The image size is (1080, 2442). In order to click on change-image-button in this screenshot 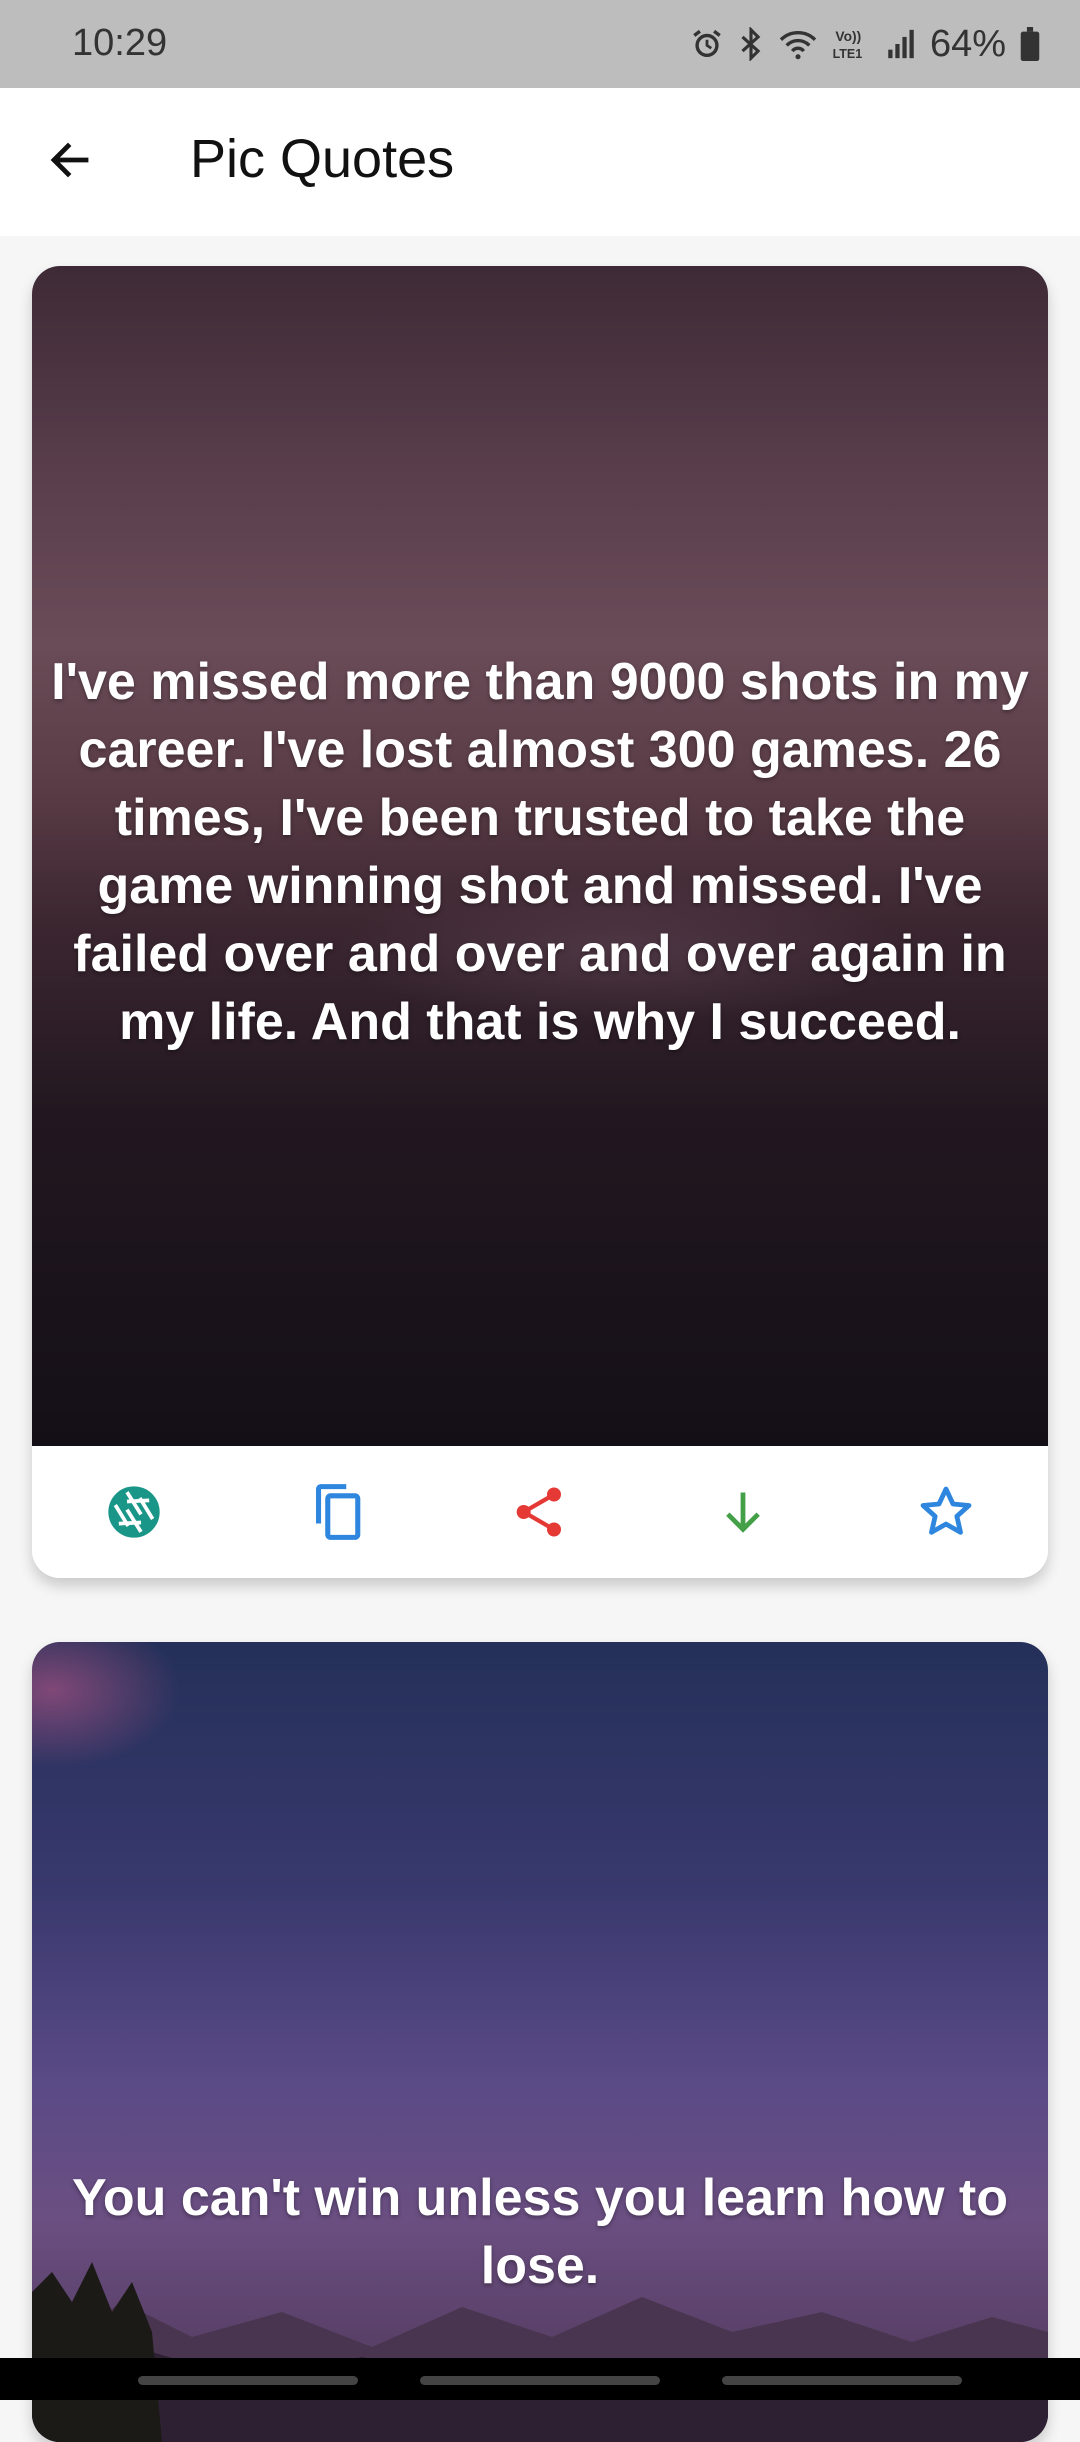, I will do `click(133, 1512)`.